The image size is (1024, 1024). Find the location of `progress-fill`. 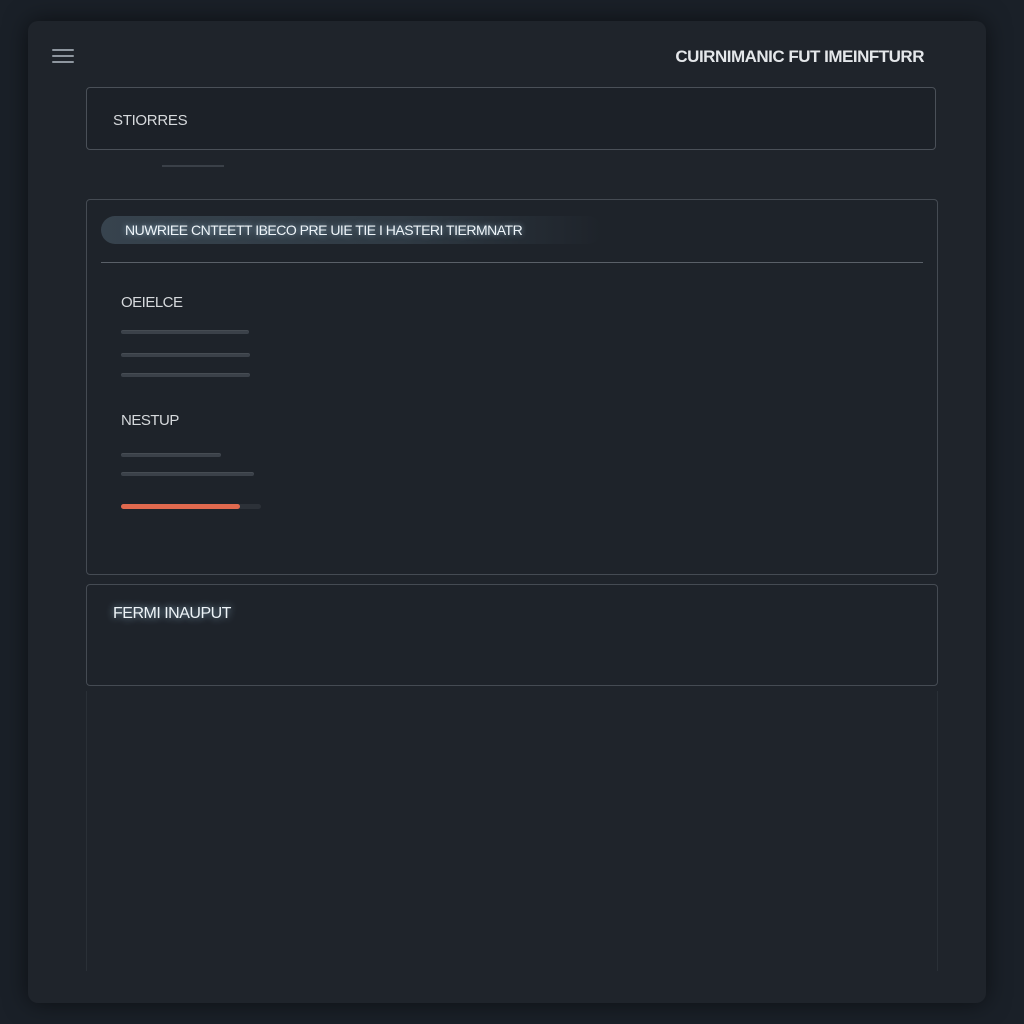

progress-fill is located at coordinates (180, 506).